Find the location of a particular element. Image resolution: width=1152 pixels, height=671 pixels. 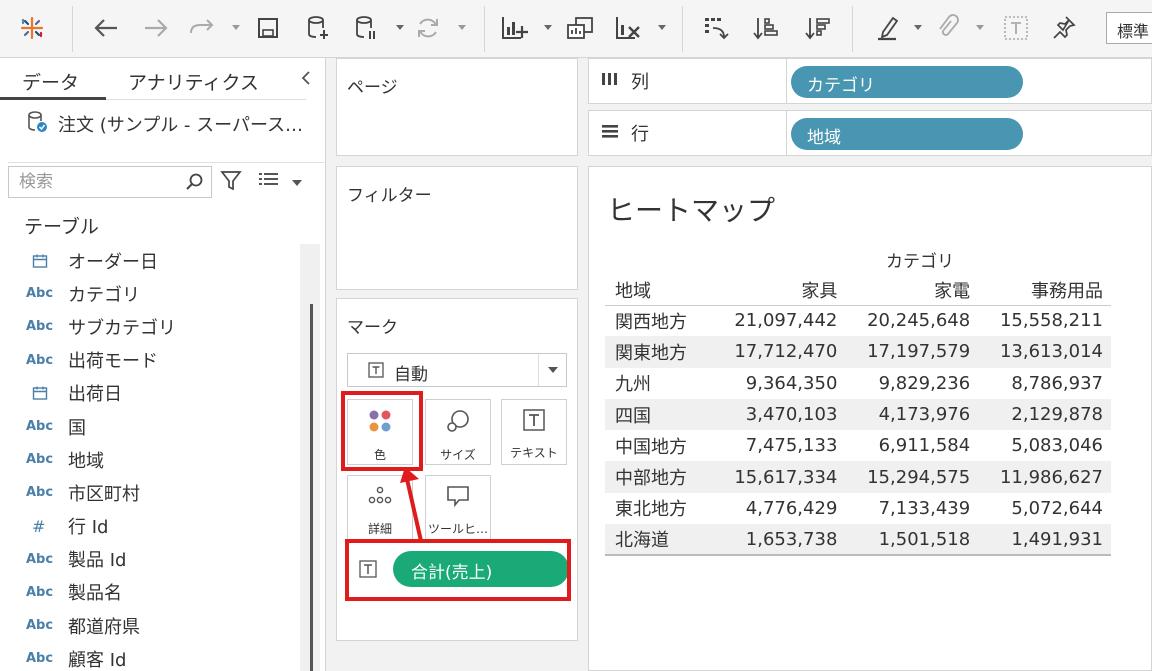

sales-cell: 9,364,350 is located at coordinates (779, 383).